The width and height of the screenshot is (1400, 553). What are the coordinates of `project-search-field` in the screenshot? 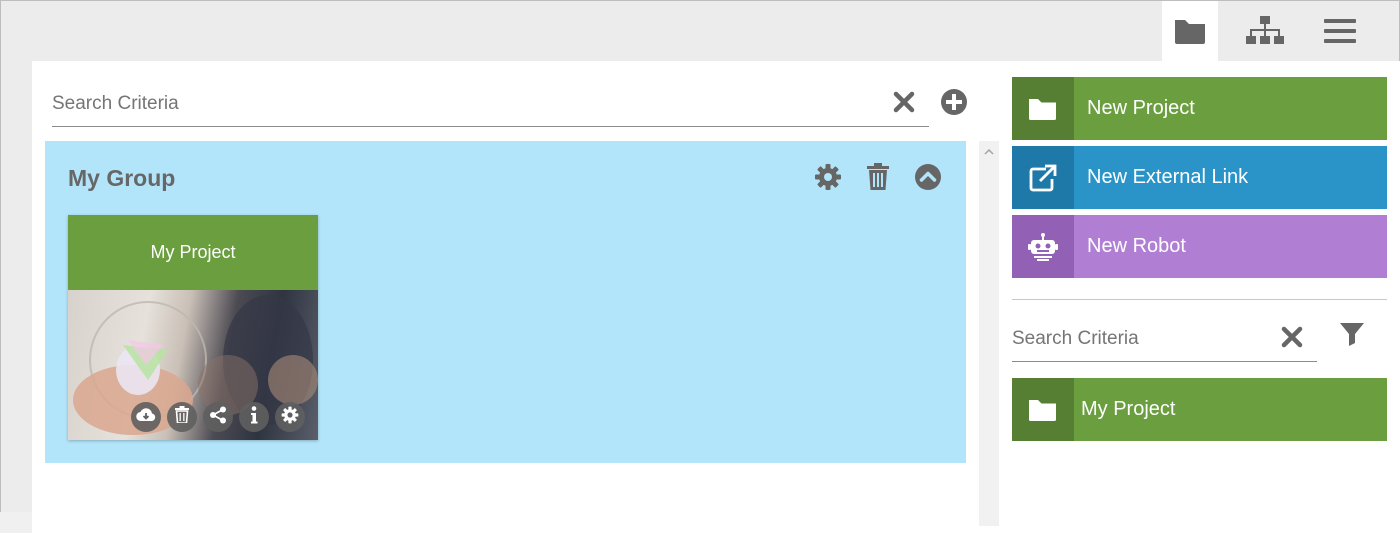 It's located at (490, 104).